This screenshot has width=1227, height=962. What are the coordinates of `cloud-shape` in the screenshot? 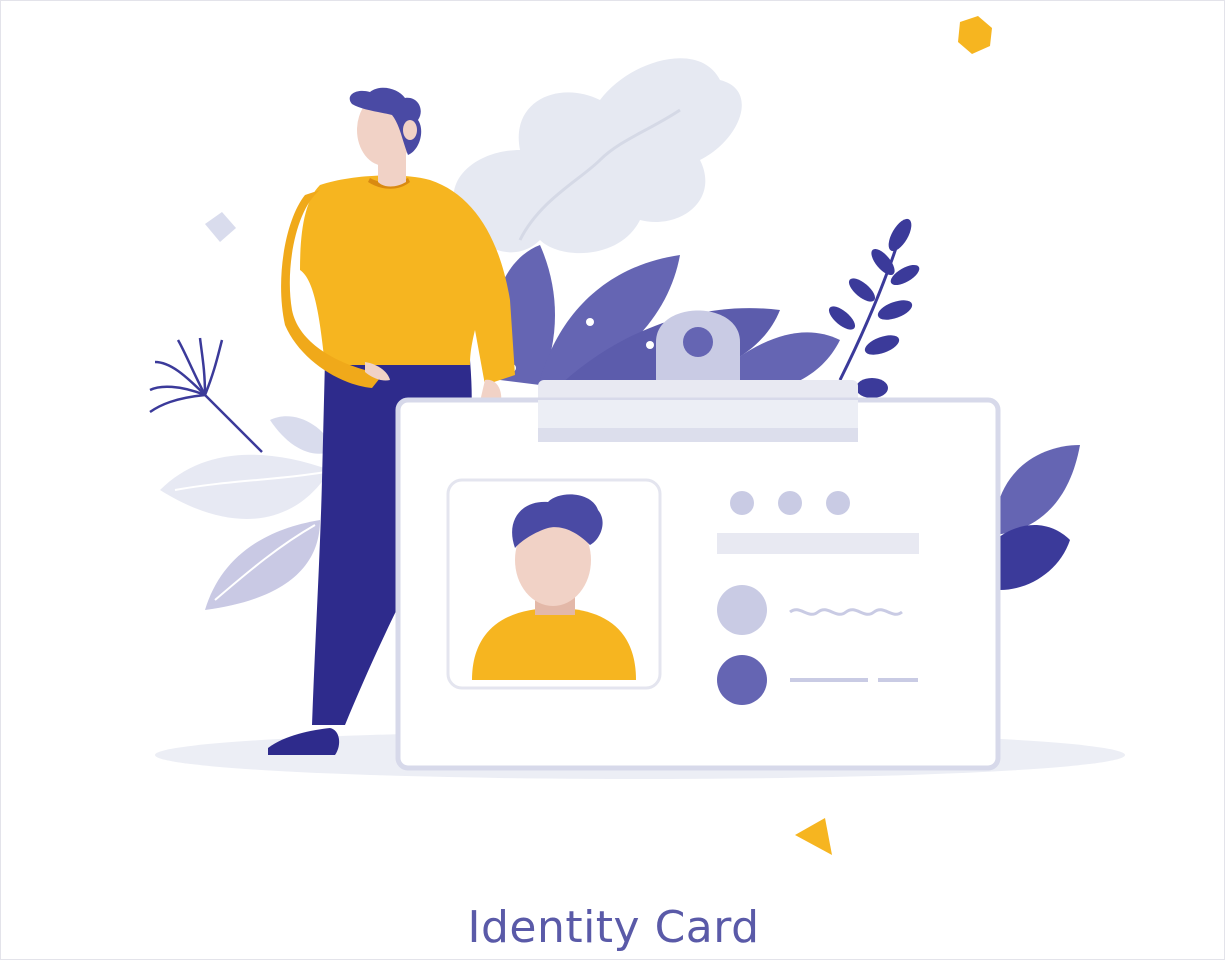 It's located at (597, 156).